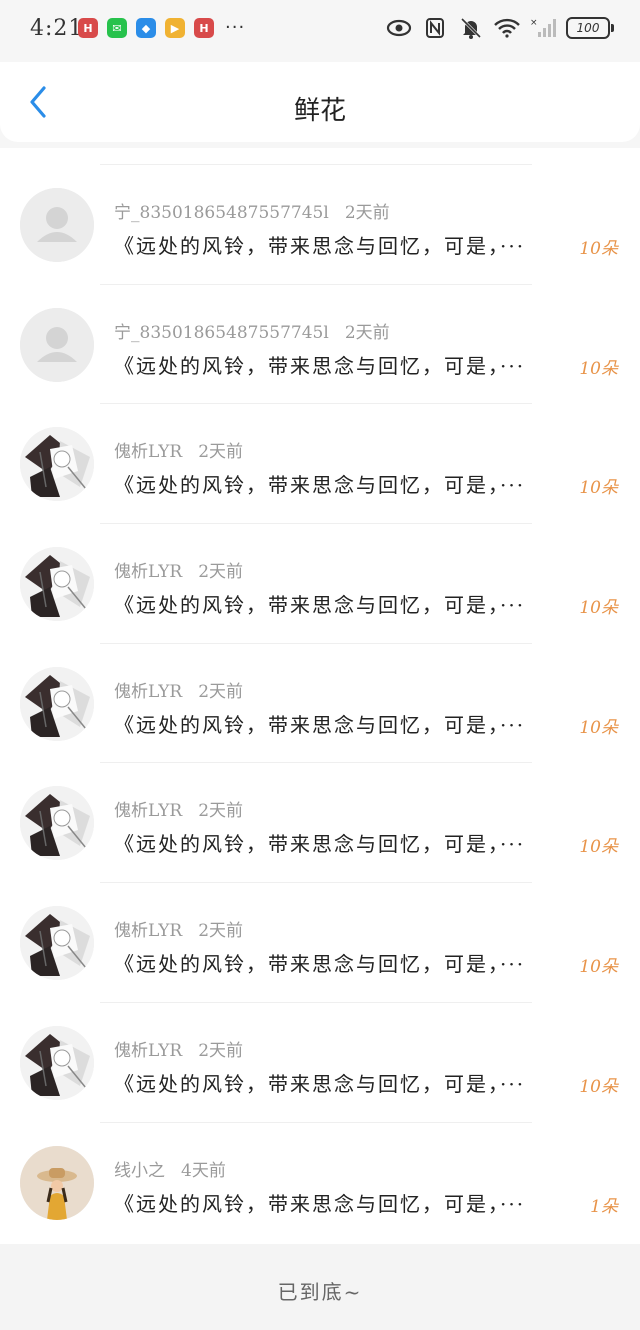  I want to click on huawei-app-icon: H, so click(88, 28).